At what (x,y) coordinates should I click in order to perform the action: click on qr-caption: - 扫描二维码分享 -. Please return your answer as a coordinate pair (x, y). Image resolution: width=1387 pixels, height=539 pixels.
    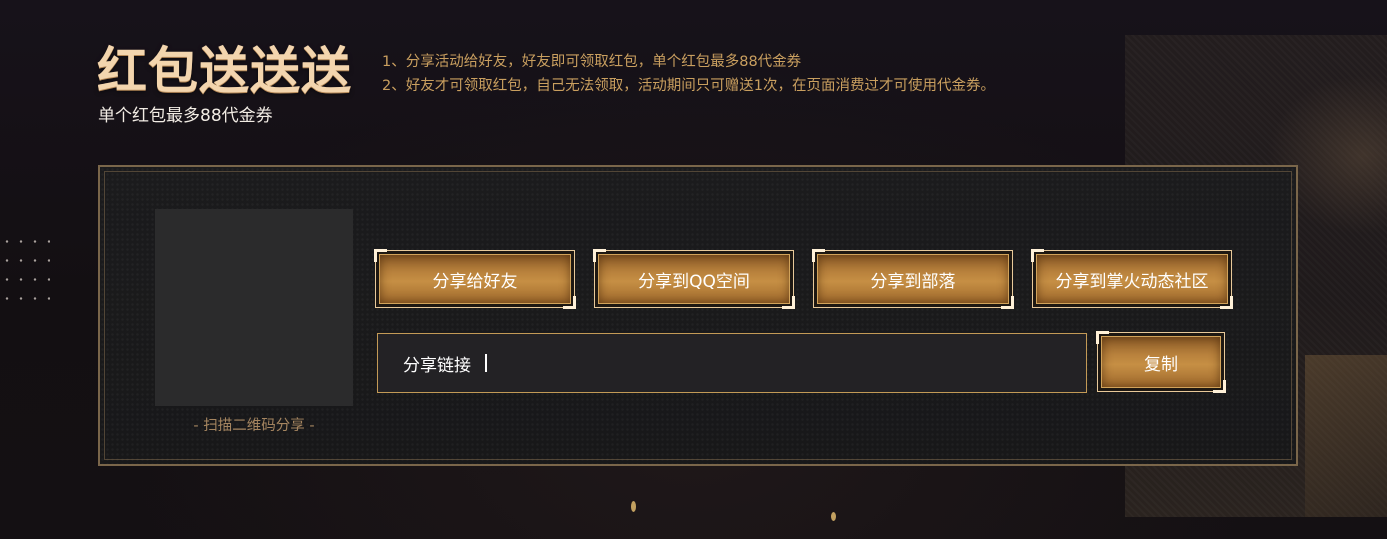
    Looking at the image, I should click on (254, 426).